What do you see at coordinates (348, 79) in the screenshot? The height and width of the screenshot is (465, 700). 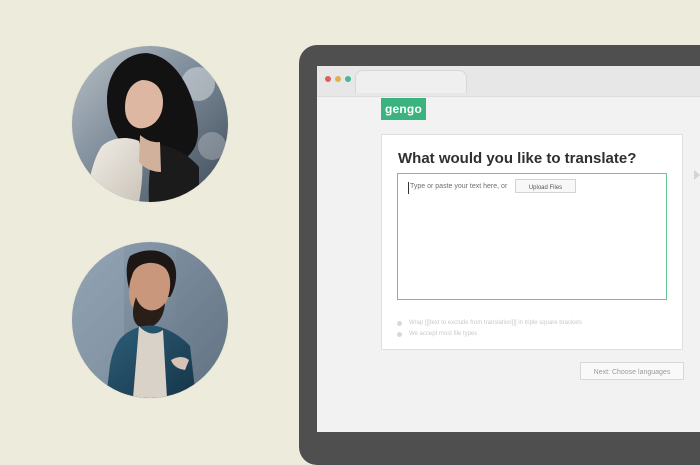 I see `window-maximize-dot` at bounding box center [348, 79].